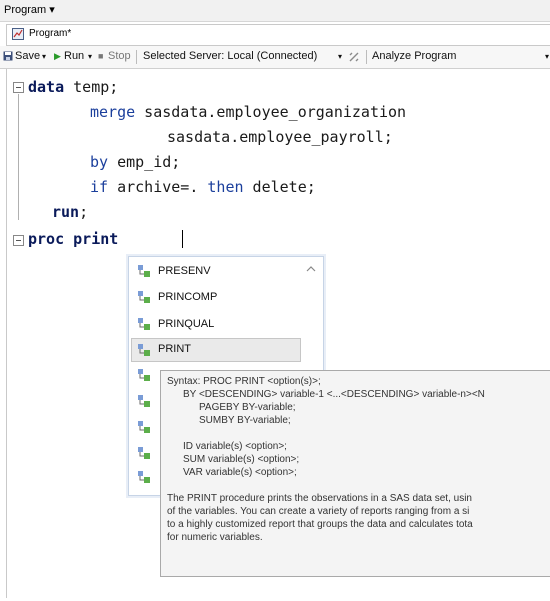 Image resolution: width=550 pixels, height=601 pixels. I want to click on program-file-icon, so click(18, 34).